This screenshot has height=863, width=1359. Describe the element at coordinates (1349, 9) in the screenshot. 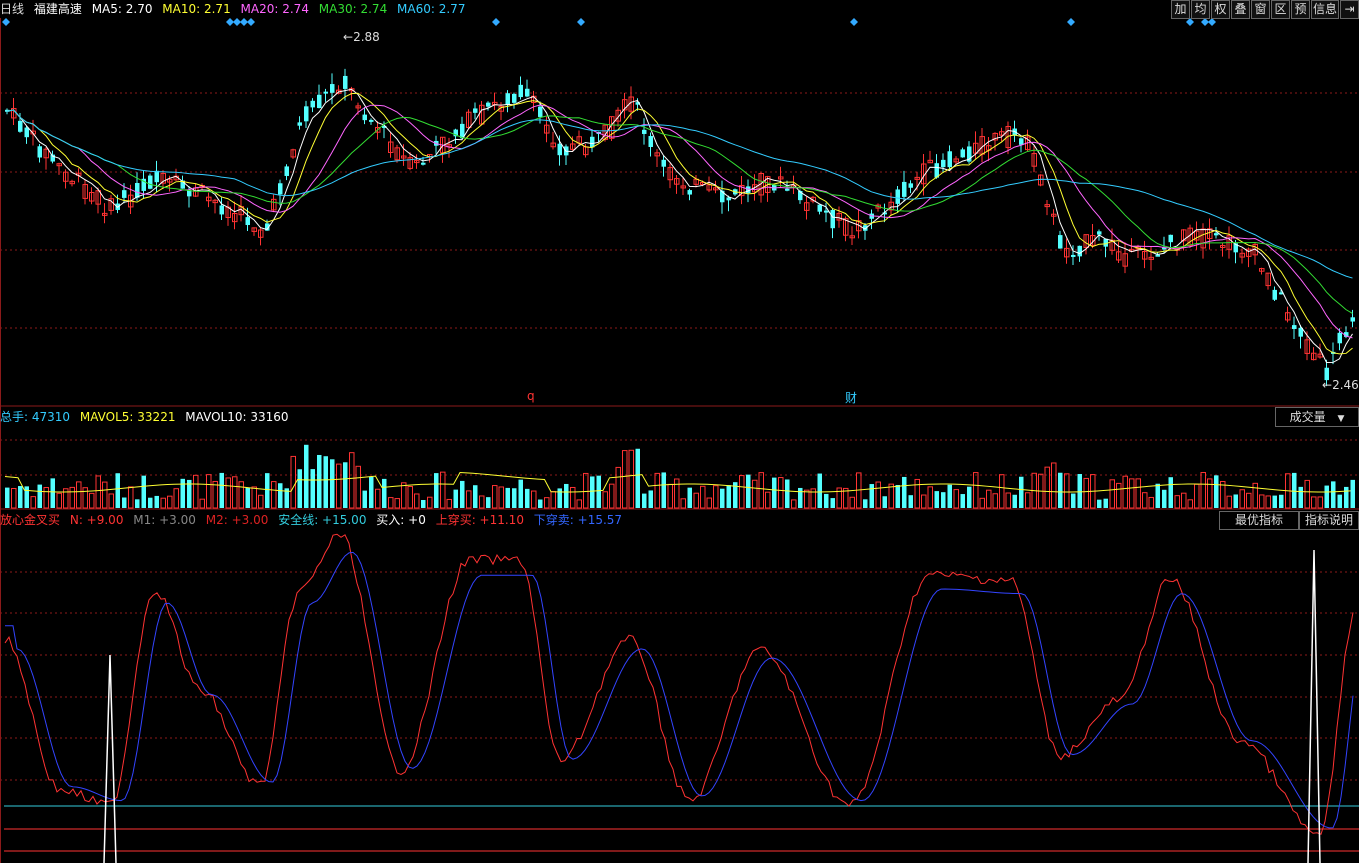

I see `toolbar-exit-icon: ⇥` at that location.